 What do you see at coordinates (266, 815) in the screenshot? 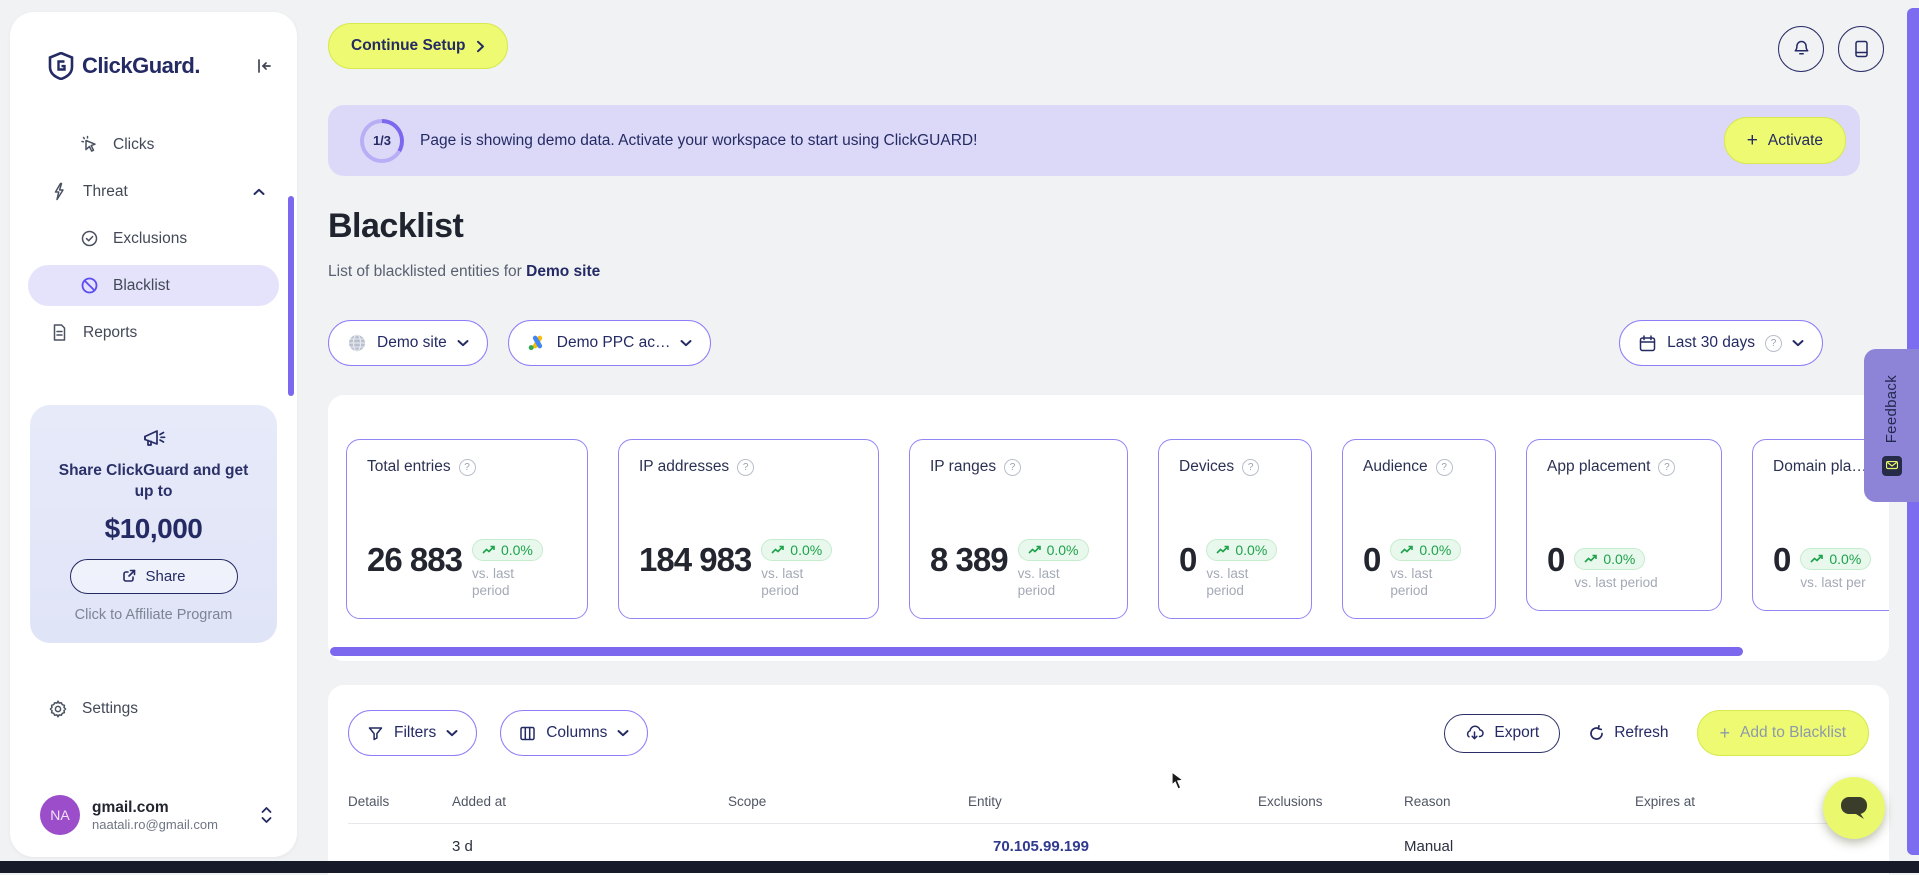
I see `select-chevrons-icon` at bounding box center [266, 815].